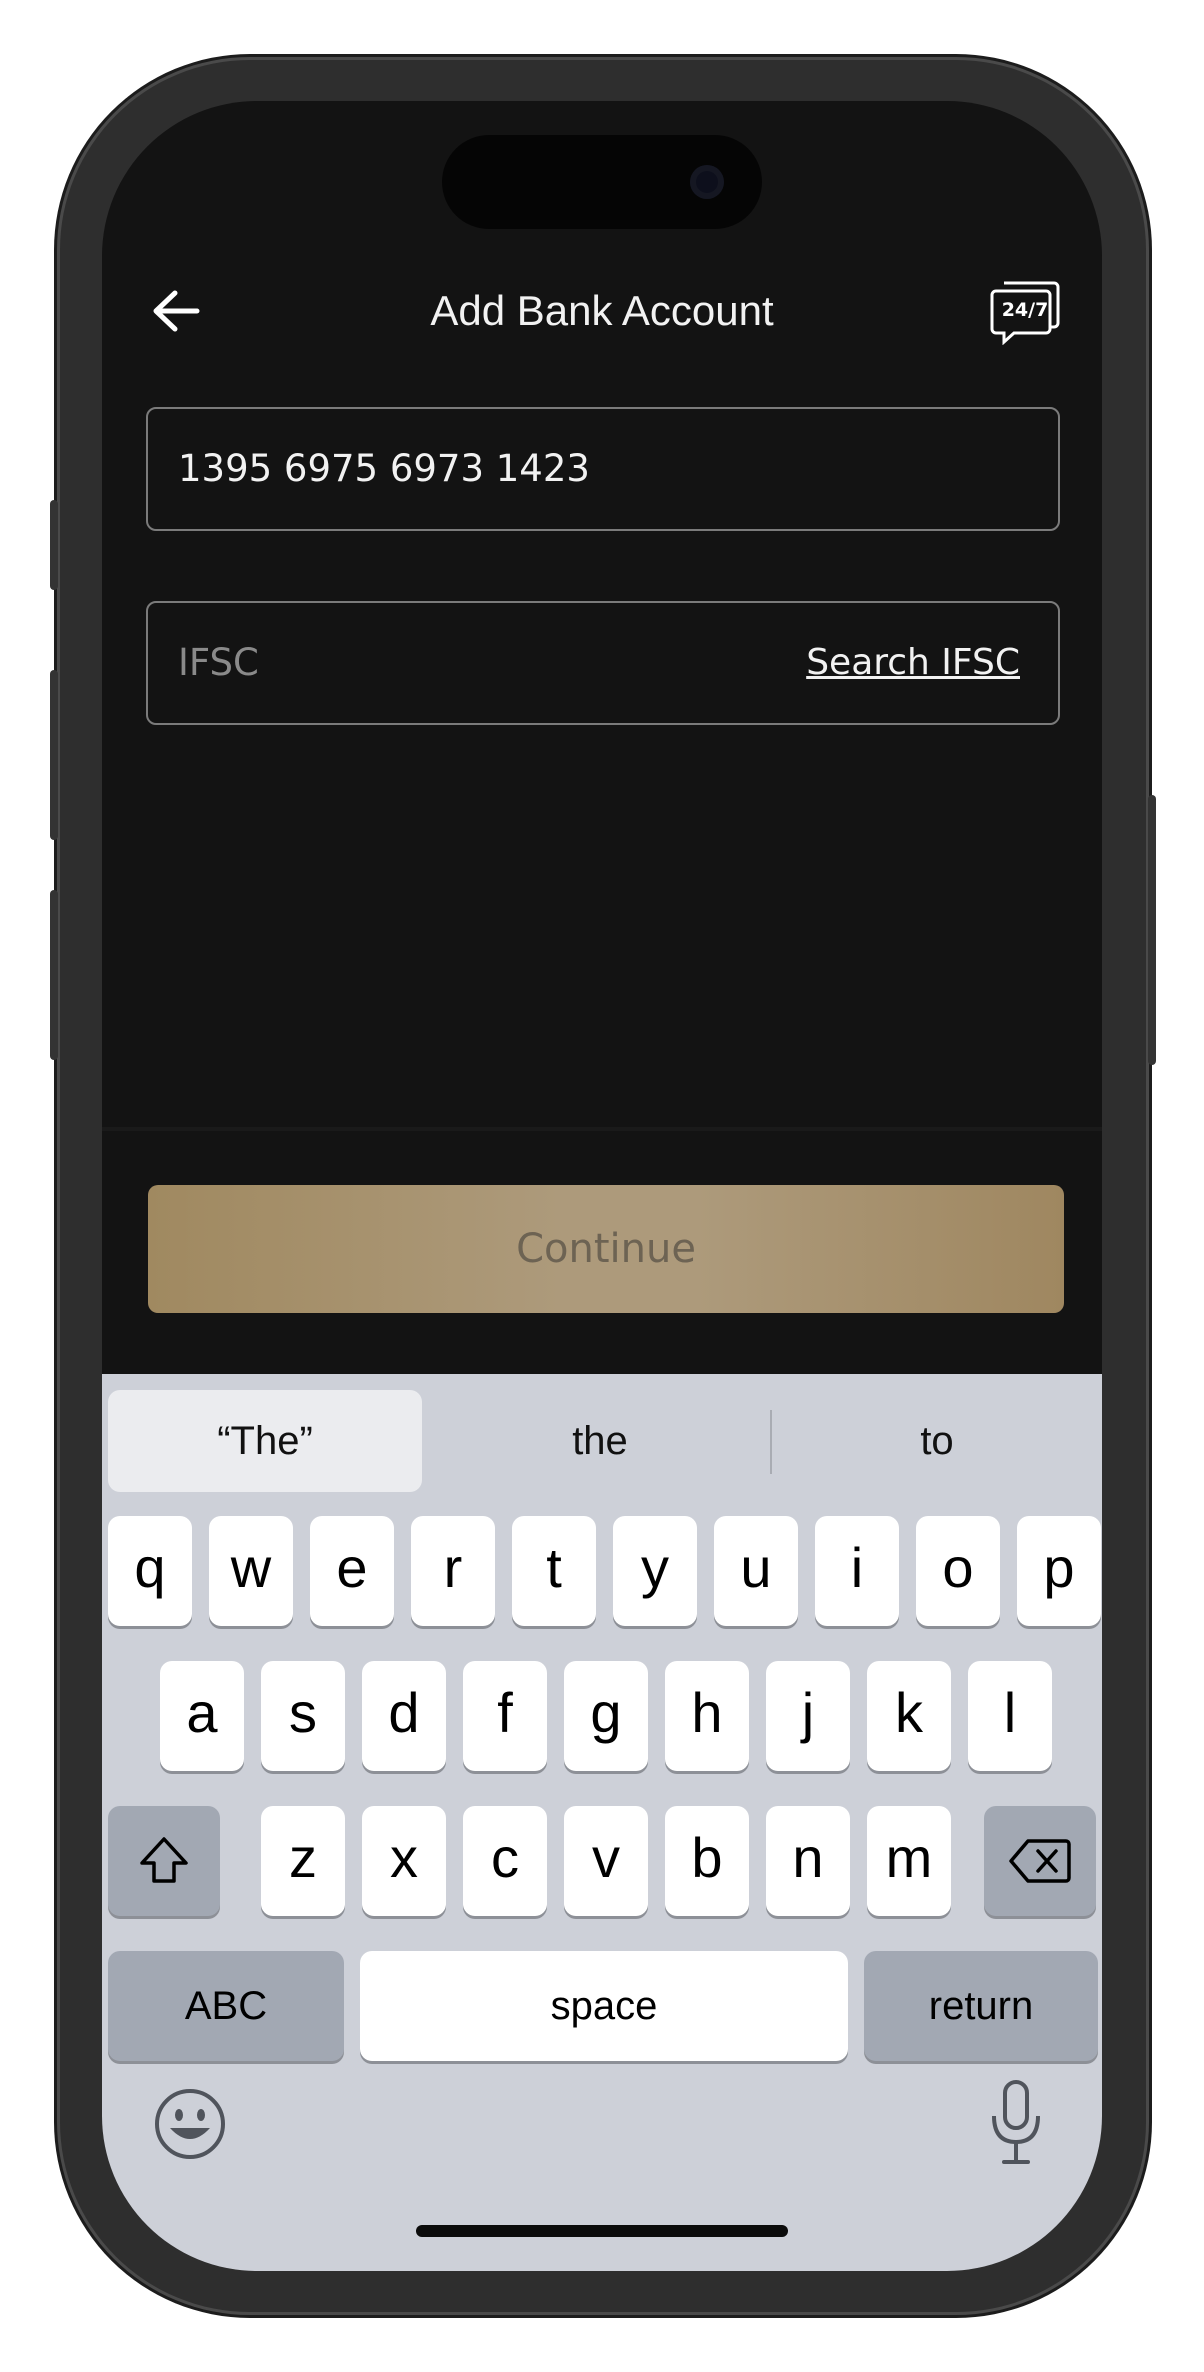  I want to click on arrow-left-icon, so click(176, 311).